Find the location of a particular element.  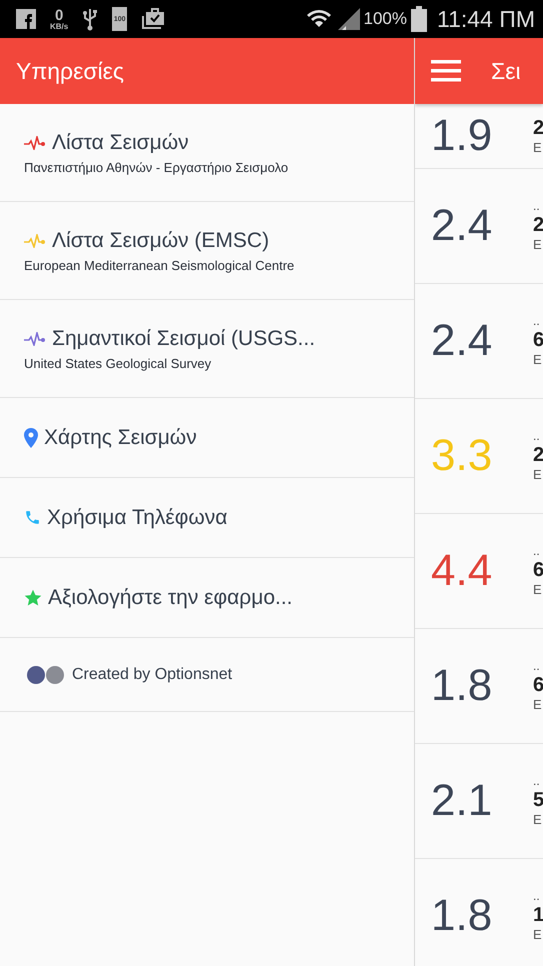

drawer-item: Σημαντικοί Σεισμοί (USGS... United States Geological Survey is located at coordinates (207, 349).